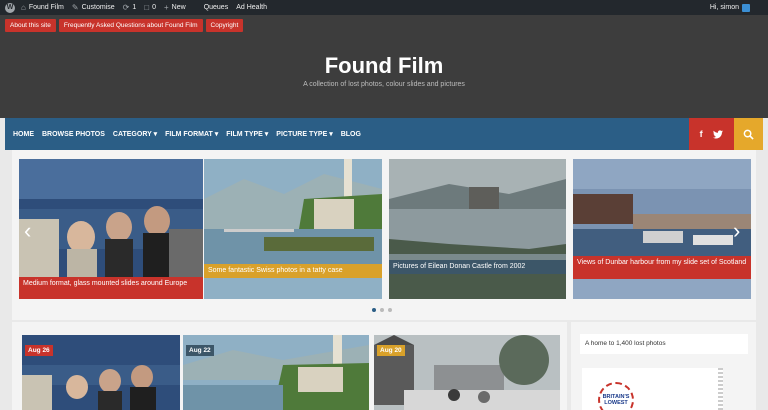 Image resolution: width=768 pixels, height=410 pixels. What do you see at coordinates (304, 134) in the screenshot?
I see `nav-picture-type: PICTURE TYPE ▾` at bounding box center [304, 134].